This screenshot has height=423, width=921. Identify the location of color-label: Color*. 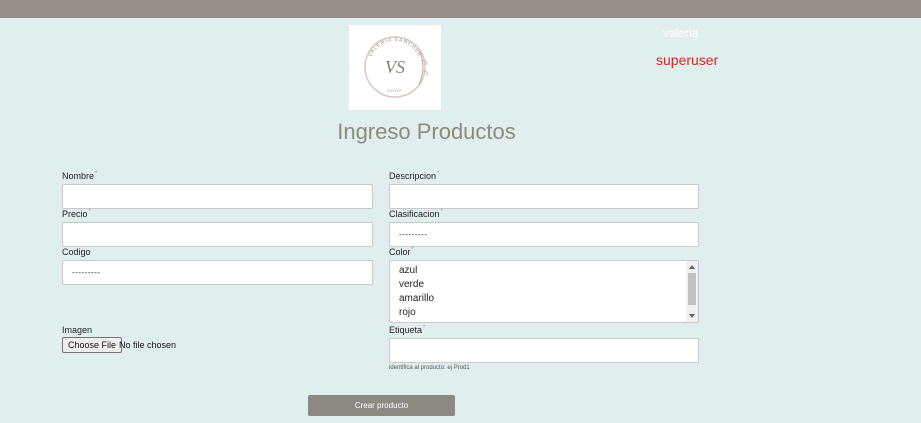
(401, 252).